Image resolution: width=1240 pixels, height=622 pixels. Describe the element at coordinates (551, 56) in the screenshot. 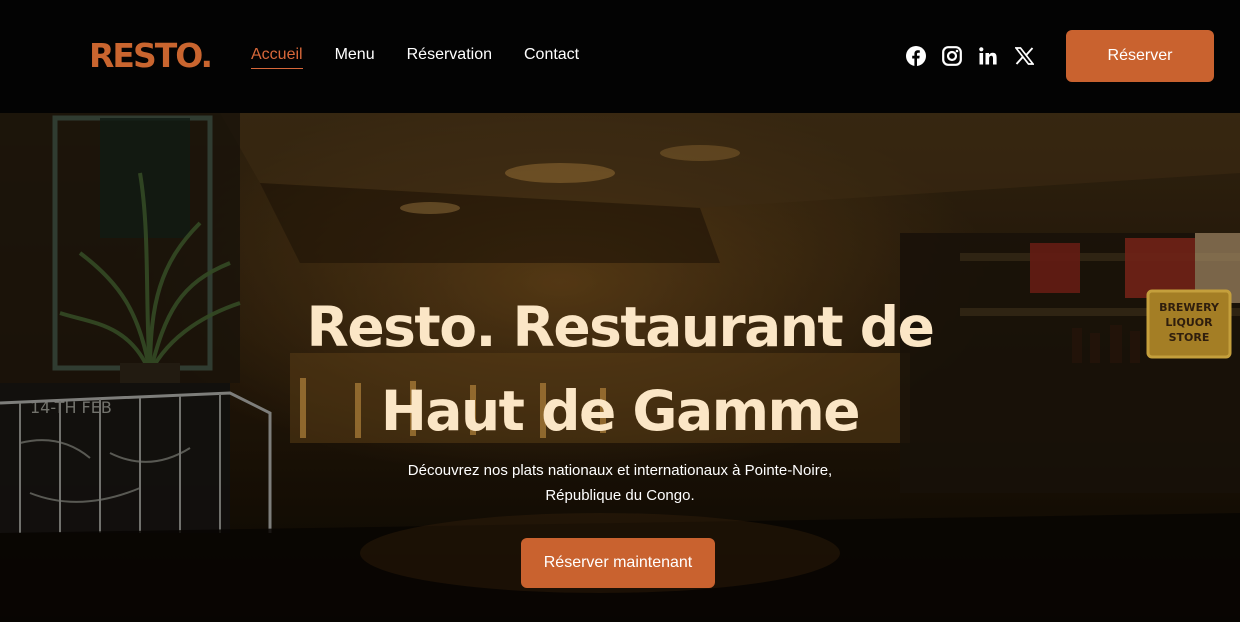

I see `nav-contact: Contact` at that location.